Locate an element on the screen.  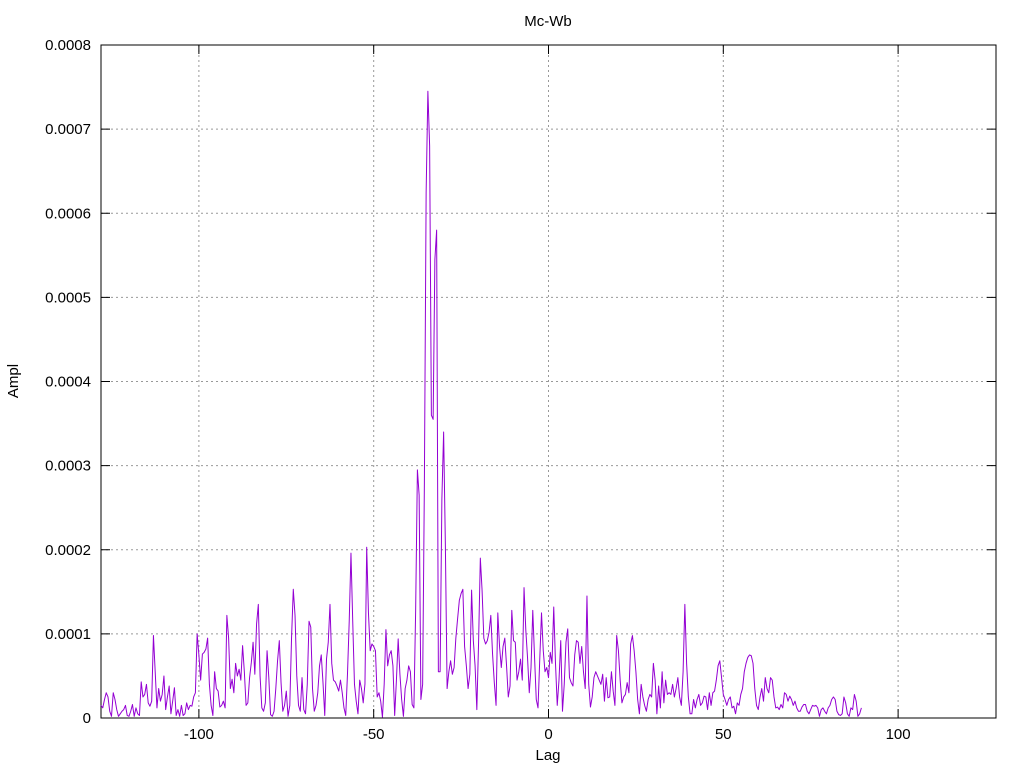
x-axis-label: Lag is located at coordinates (547, 755).